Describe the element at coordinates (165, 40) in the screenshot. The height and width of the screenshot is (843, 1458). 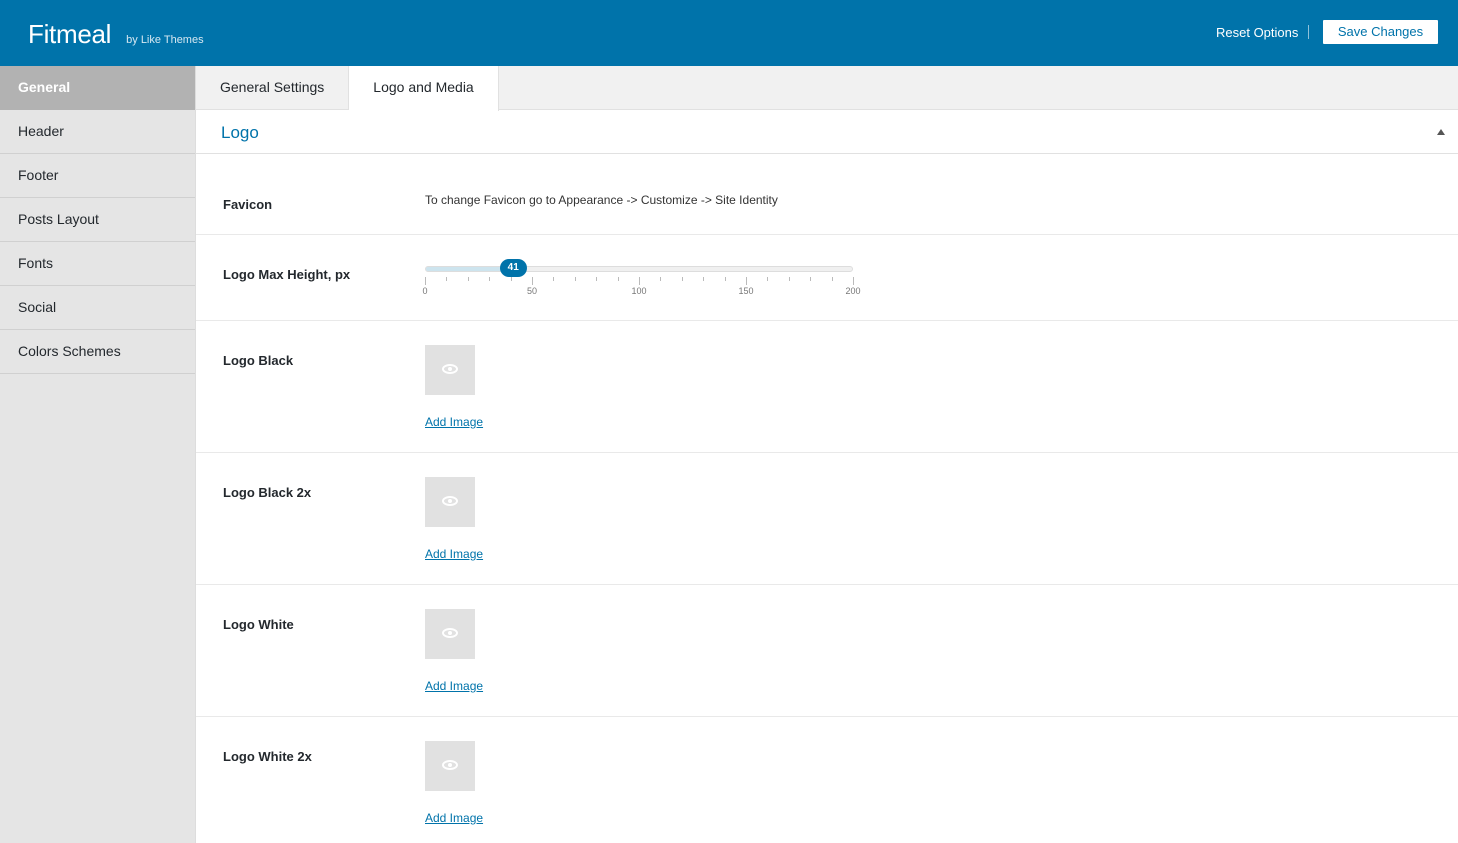
I see `app-byline: by Like Themes` at that location.